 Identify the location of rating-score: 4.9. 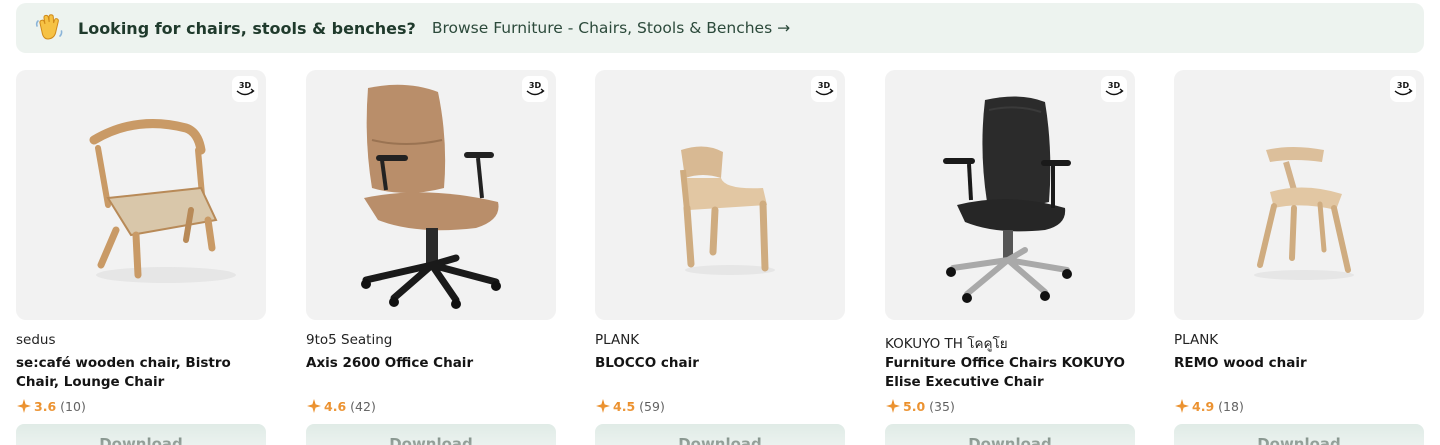
(1203, 406).